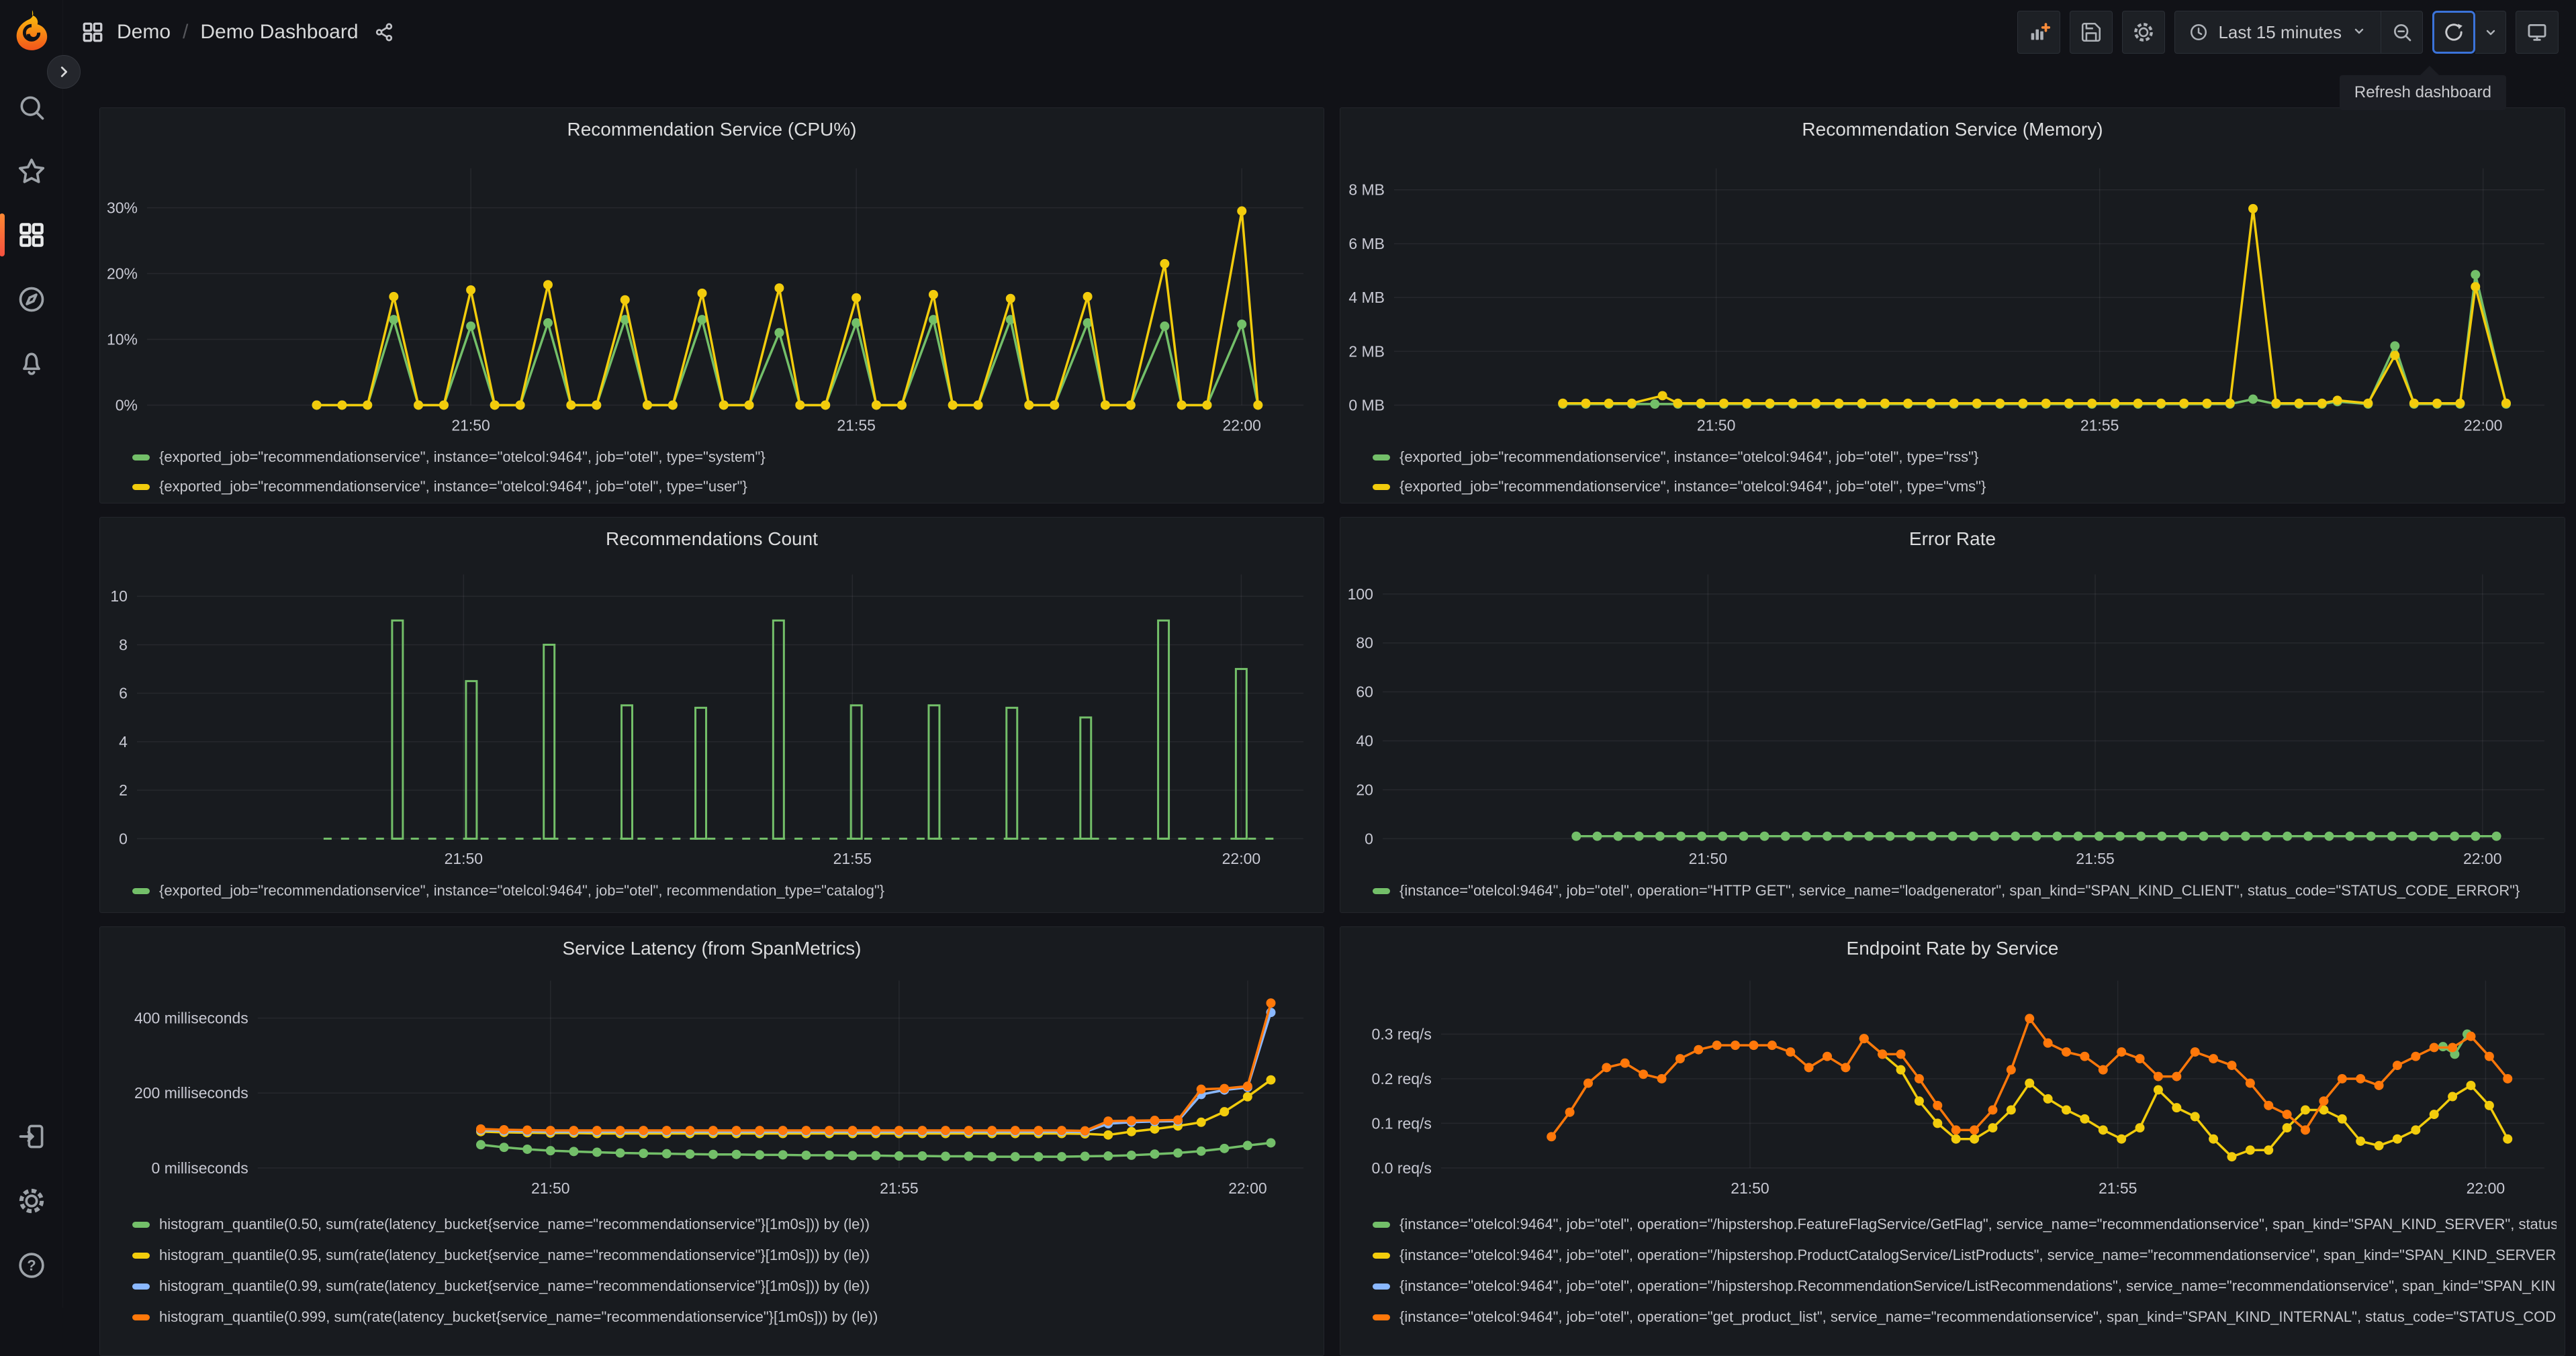 The width and height of the screenshot is (2576, 1356). I want to click on panel-title: Recommendation Service (Memory), so click(1952, 129).